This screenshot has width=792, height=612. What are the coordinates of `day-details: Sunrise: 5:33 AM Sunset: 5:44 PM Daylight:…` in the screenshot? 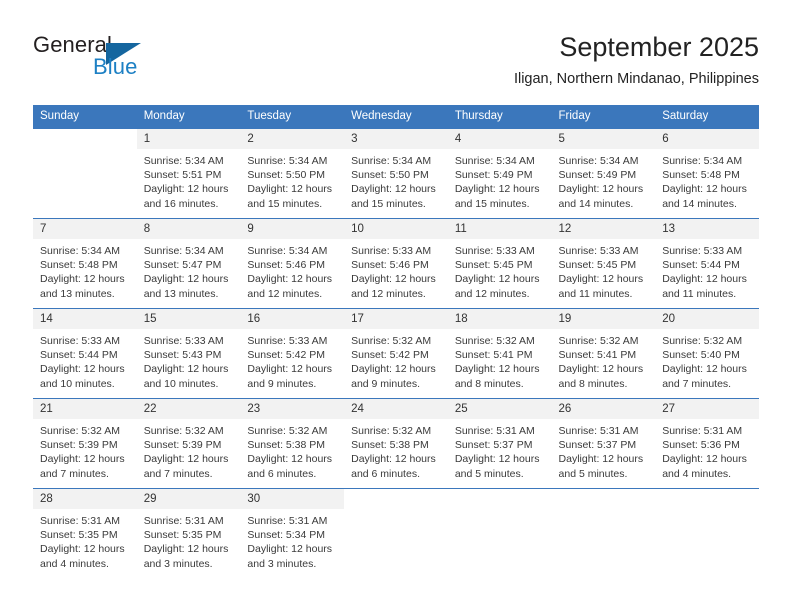 It's located at (85, 360).